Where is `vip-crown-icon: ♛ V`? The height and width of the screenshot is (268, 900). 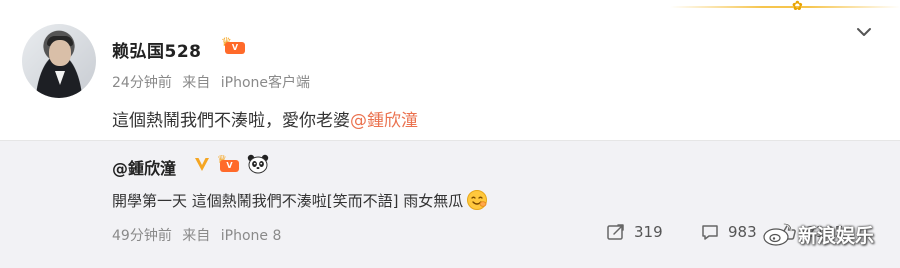 vip-crown-icon: ♛ V is located at coordinates (229, 164).